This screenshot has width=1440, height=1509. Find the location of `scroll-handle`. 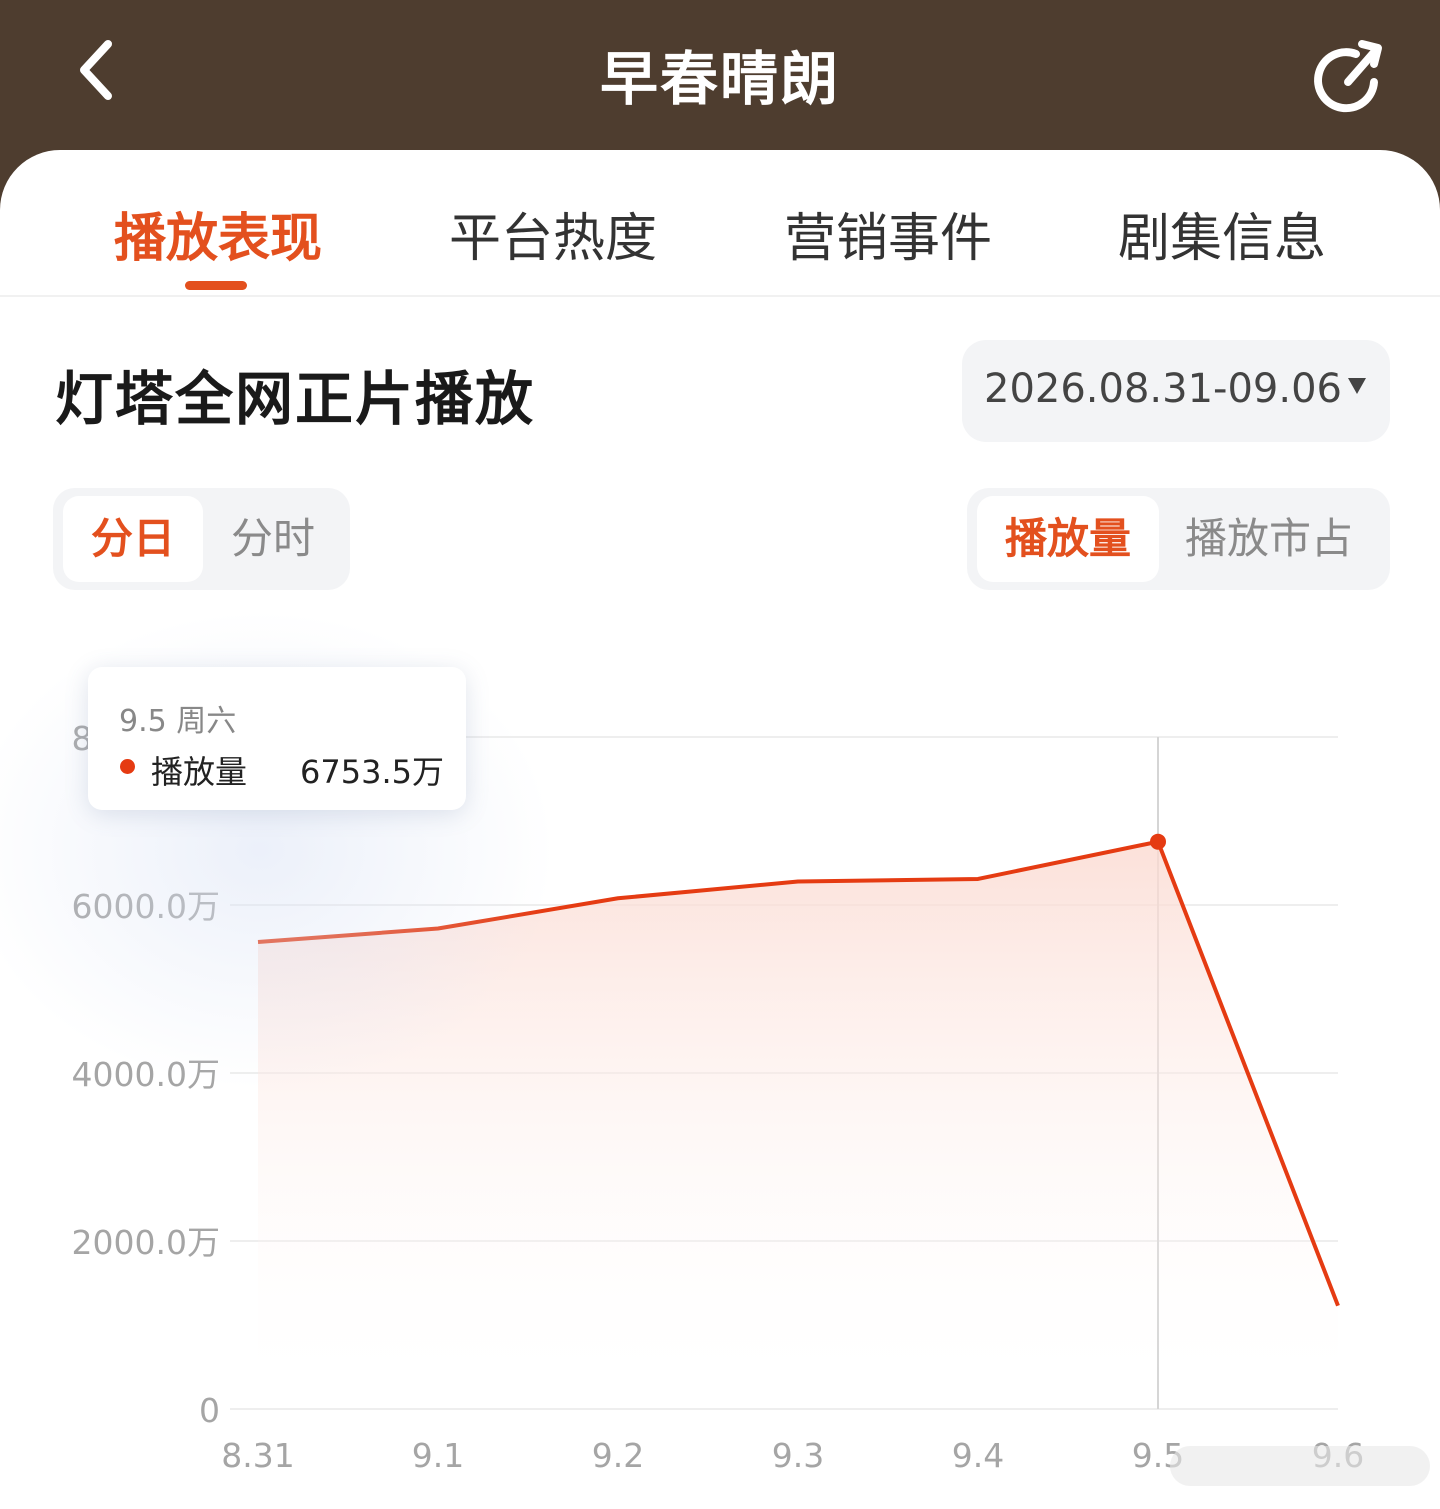

scroll-handle is located at coordinates (1300, 1466).